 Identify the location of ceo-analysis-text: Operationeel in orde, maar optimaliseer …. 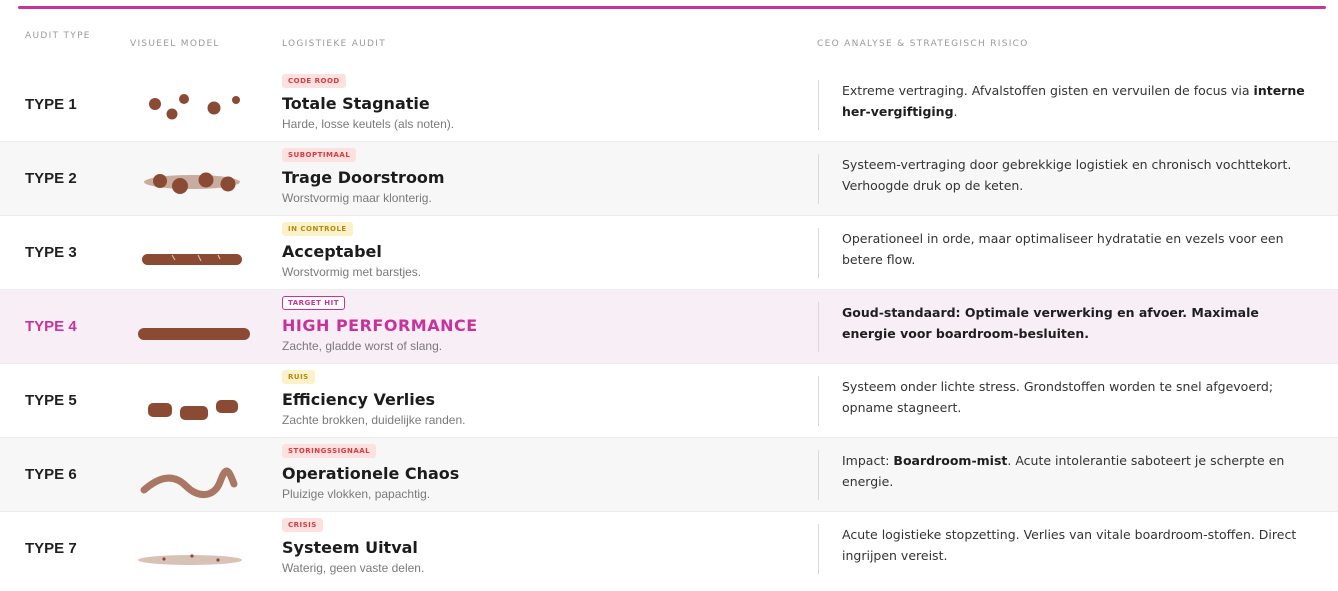
(1063, 249).